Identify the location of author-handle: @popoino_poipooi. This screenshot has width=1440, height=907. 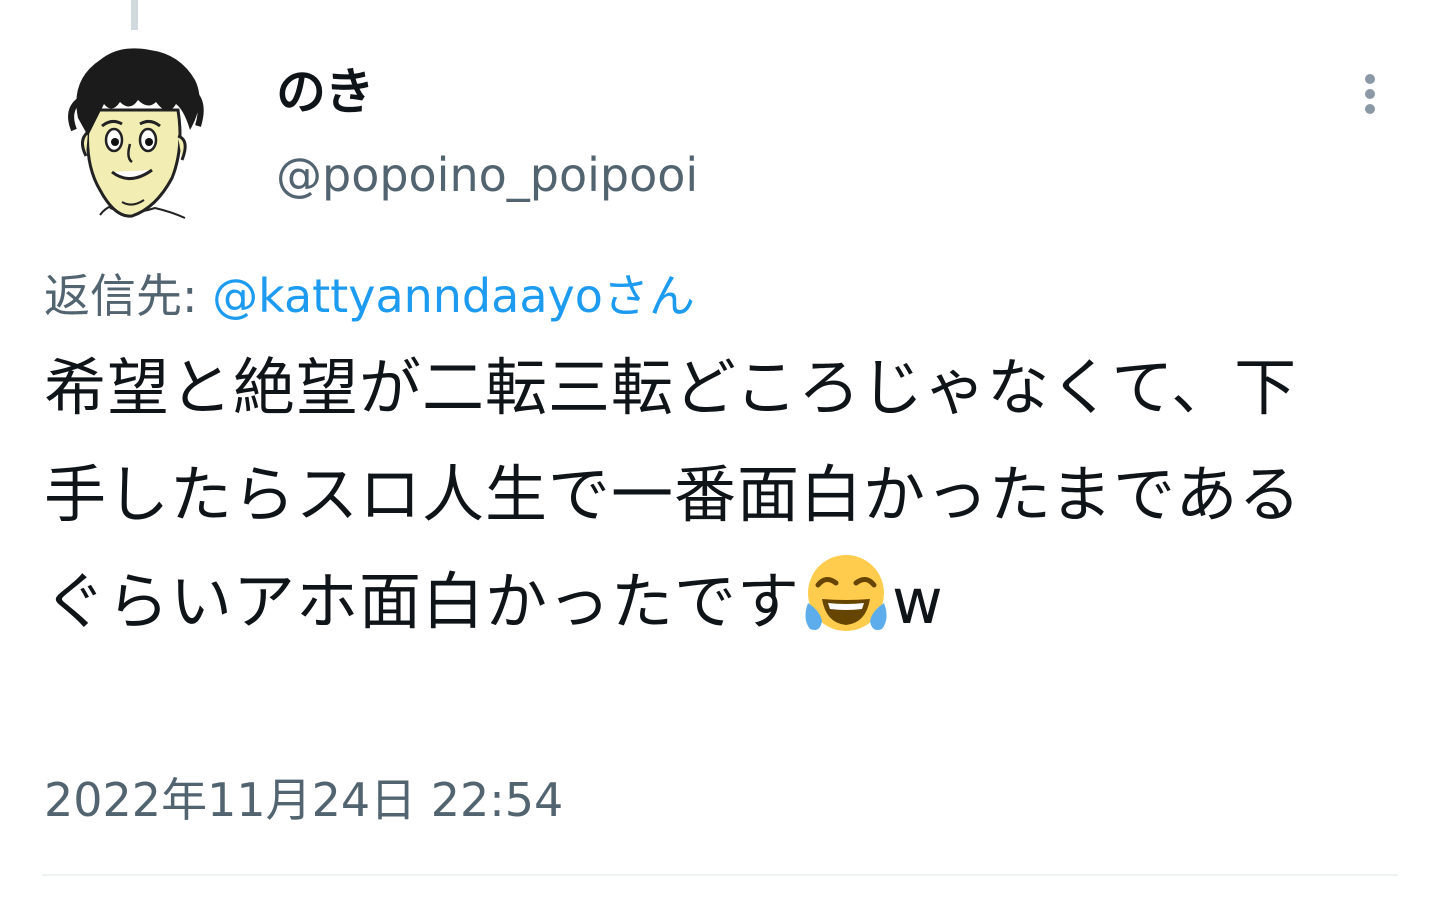
(487, 175).